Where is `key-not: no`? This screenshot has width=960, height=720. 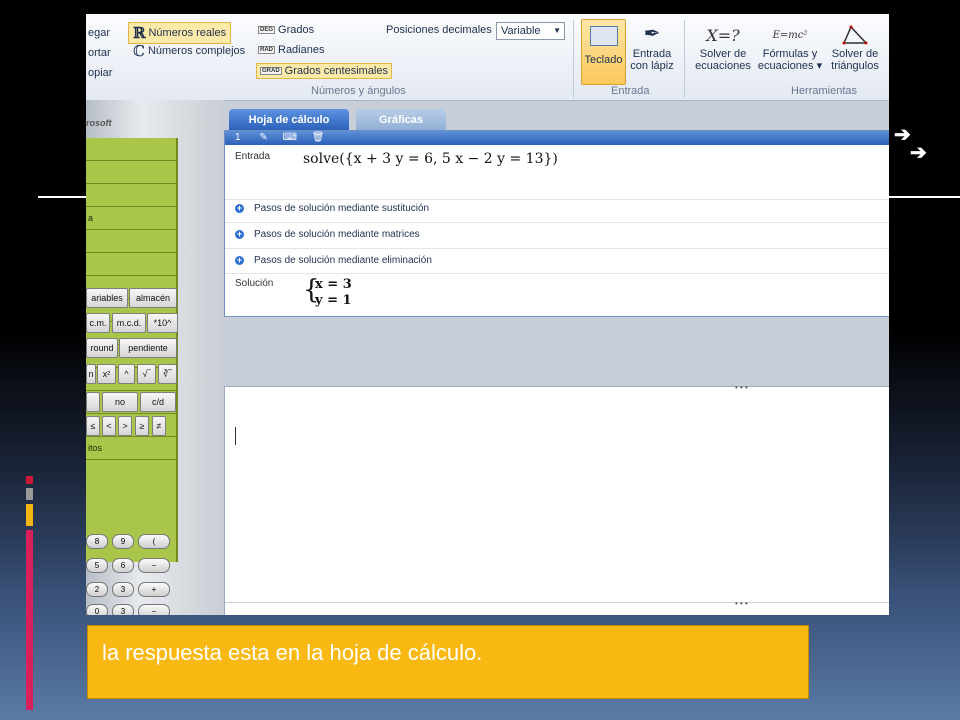
key-not: no is located at coordinates (120, 402).